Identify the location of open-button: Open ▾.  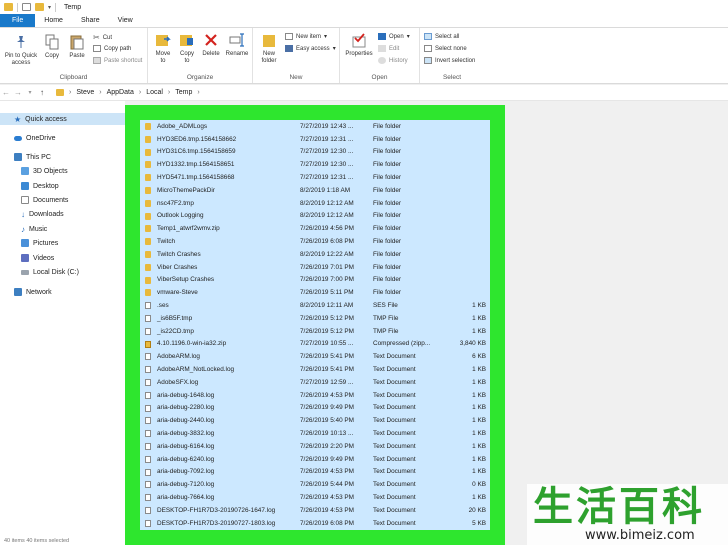
(394, 36).